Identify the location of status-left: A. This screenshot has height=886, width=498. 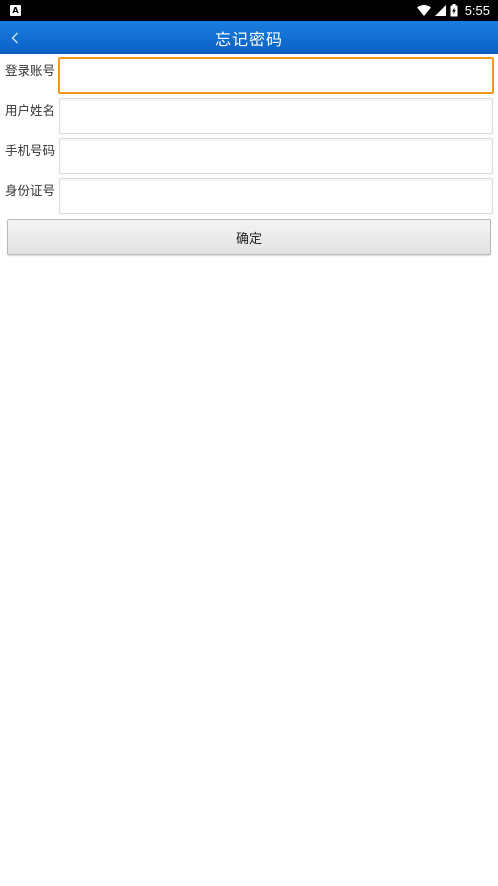
(15, 10).